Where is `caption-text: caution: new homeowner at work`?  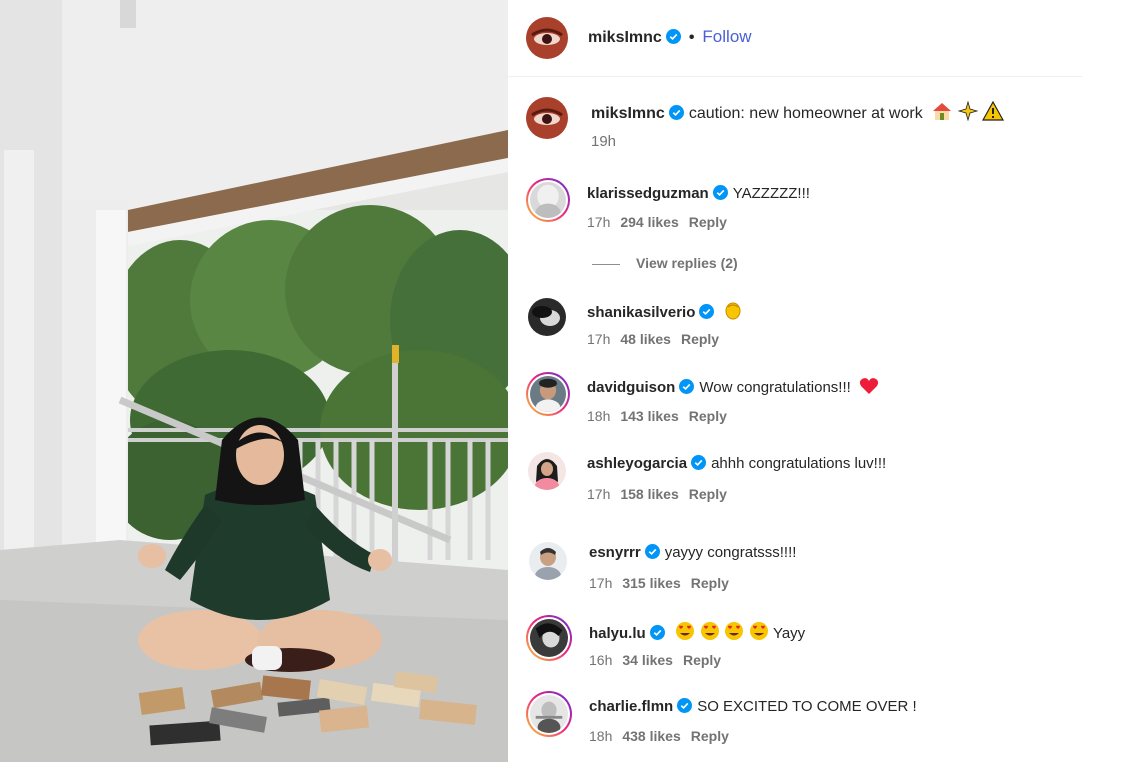 caption-text: caution: new homeowner at work is located at coordinates (805, 113).